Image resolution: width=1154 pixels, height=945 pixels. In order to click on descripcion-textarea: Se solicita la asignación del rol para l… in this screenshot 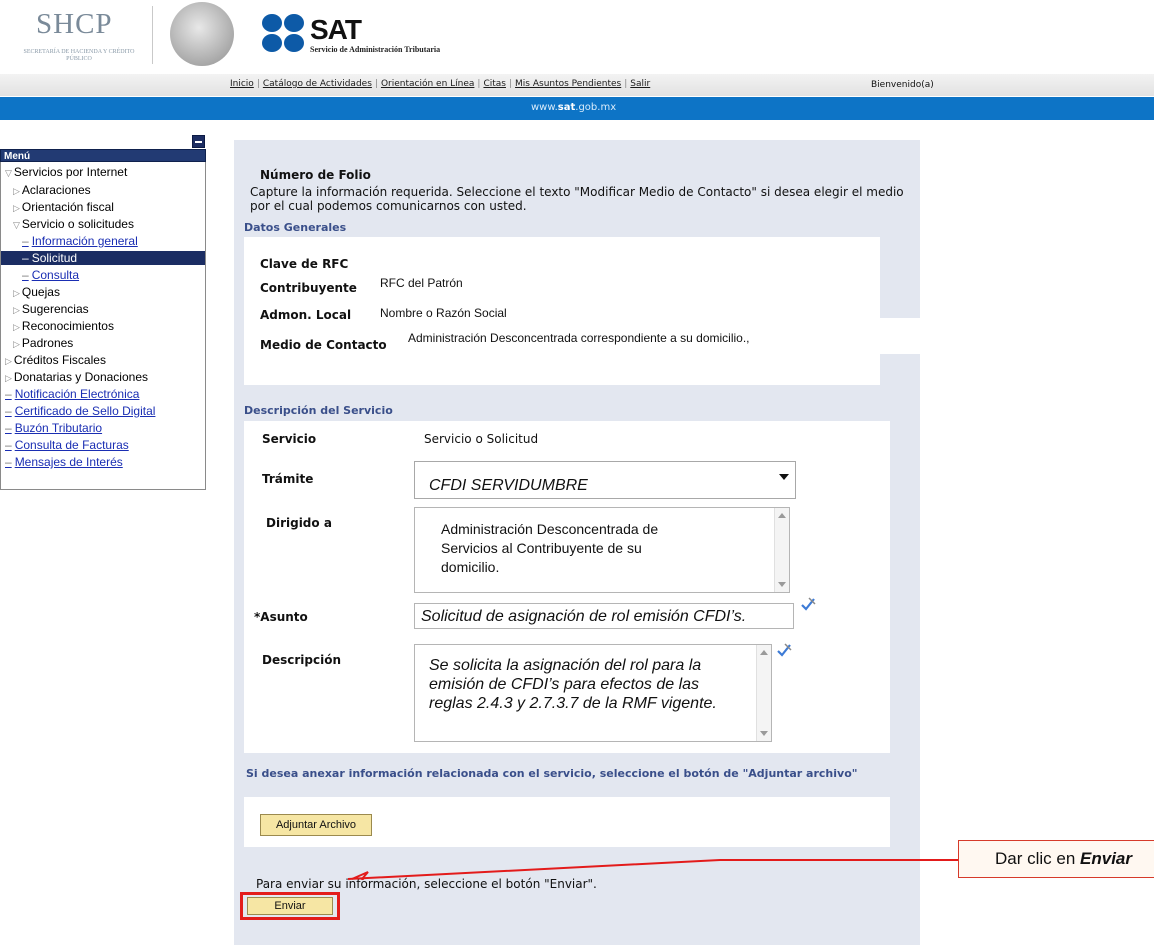, I will do `click(593, 693)`.